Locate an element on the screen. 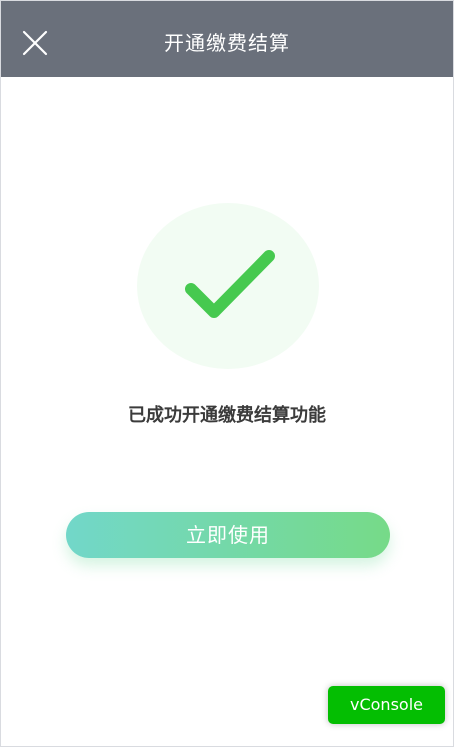  header-bar: 开通缴费结算 is located at coordinates (227, 39).